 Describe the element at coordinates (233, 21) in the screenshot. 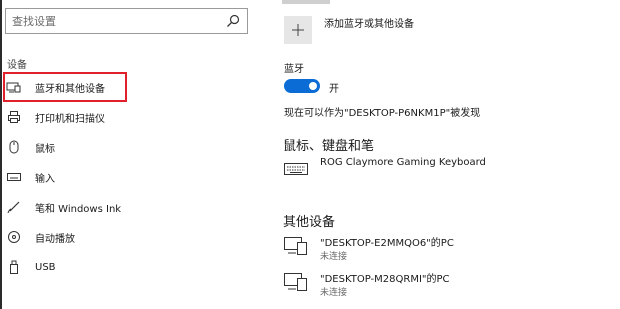

I see `search-icon` at that location.